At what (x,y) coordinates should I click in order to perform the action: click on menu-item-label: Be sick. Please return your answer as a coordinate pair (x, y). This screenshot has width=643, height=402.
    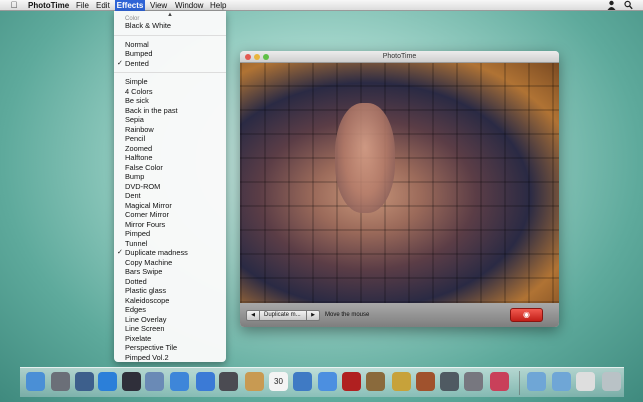
    Looking at the image, I should click on (137, 100).